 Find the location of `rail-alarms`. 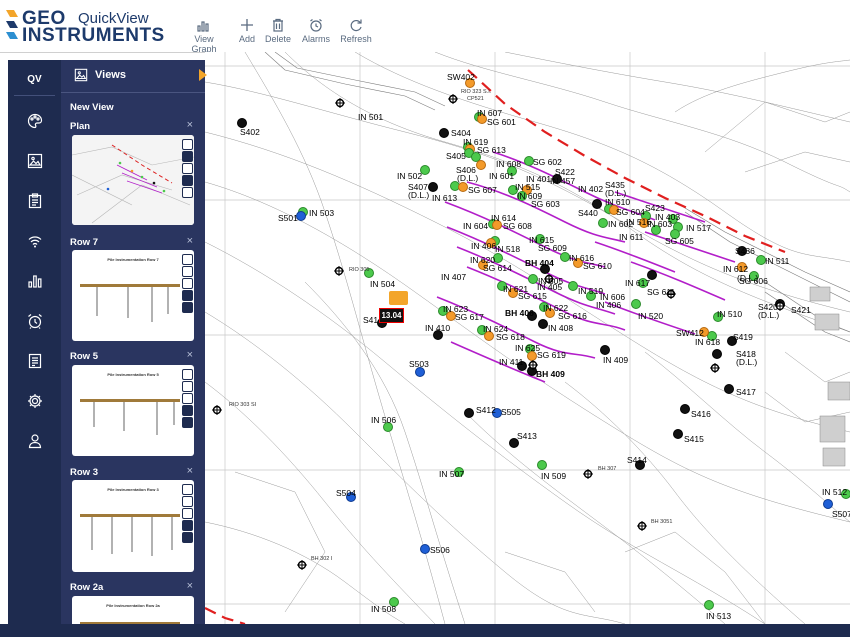

rail-alarms is located at coordinates (34, 321).